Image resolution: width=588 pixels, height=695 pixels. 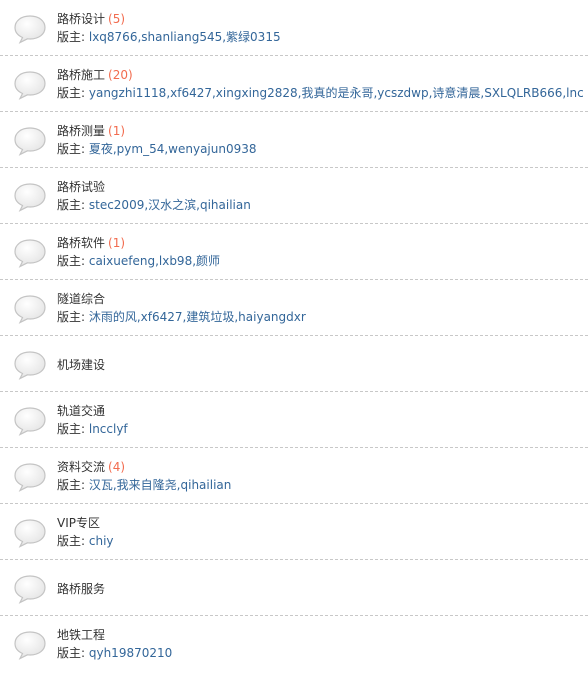 I want to click on forum-title-line: 资料交流 (4), so click(x=320, y=467).